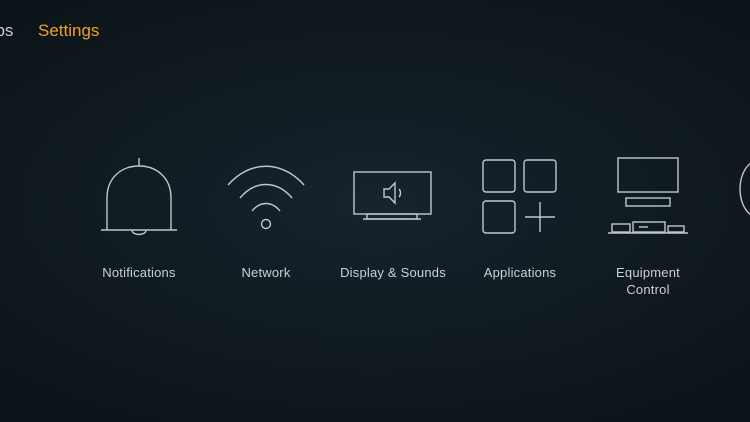 Image resolution: width=750 pixels, height=422 pixels. What do you see at coordinates (266, 272) in the screenshot?
I see `settings-item-label: Network` at bounding box center [266, 272].